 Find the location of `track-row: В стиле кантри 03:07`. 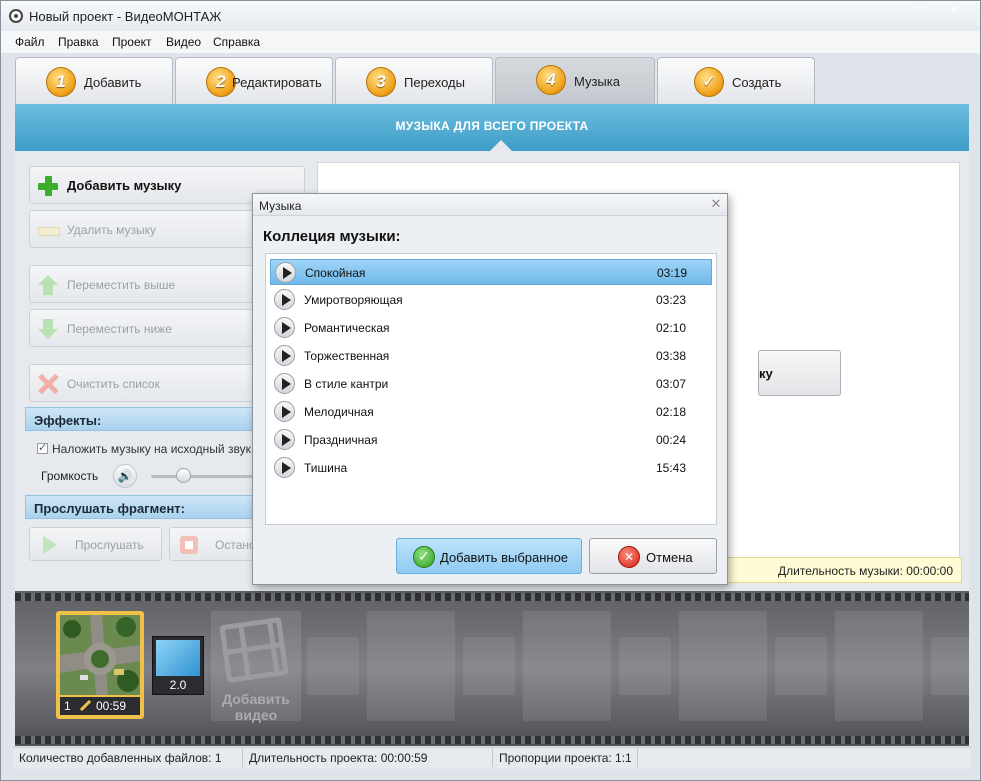

track-row: В стиле кантри 03:07 is located at coordinates (491, 384).